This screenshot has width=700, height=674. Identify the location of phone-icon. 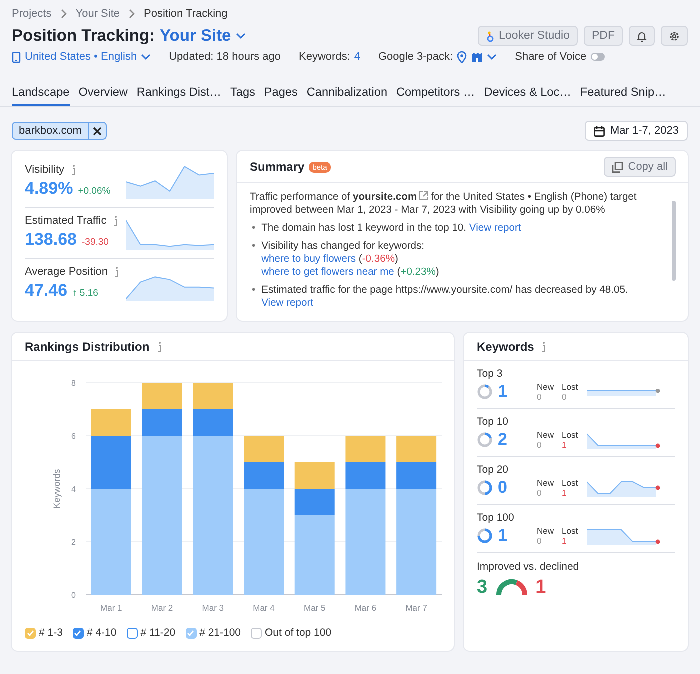
(16, 57).